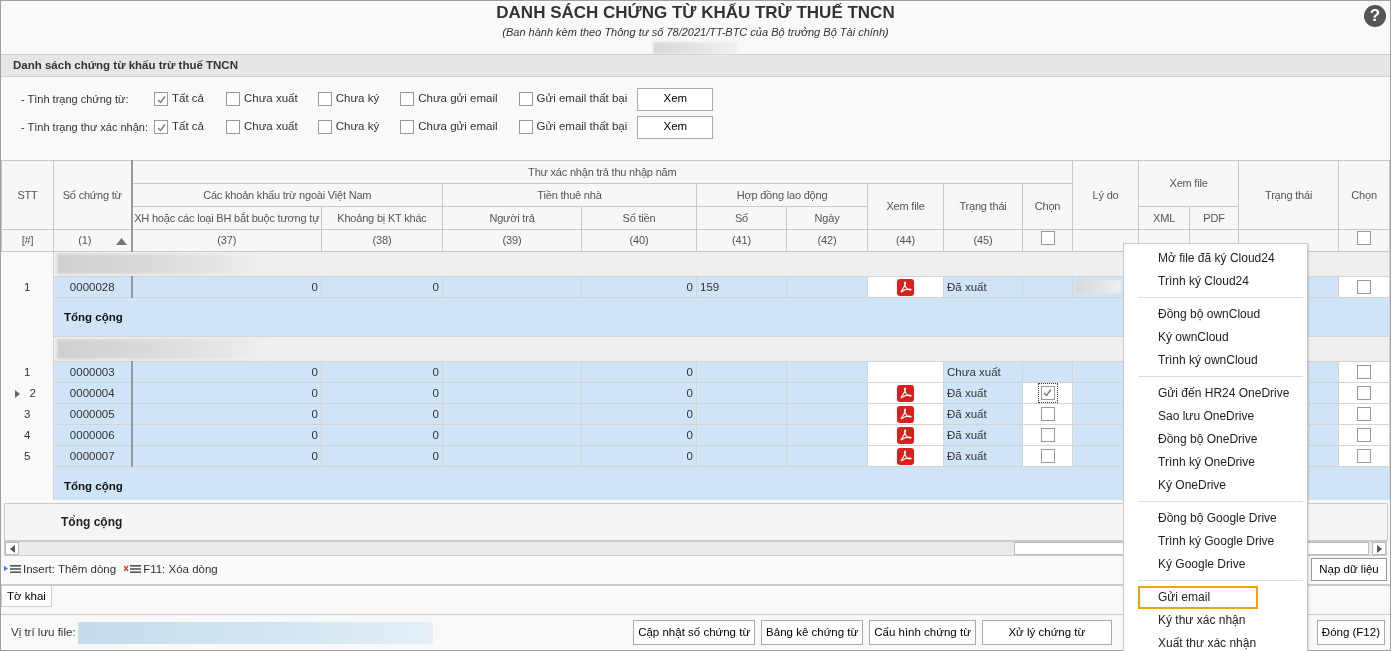  What do you see at coordinates (1199, 281) in the screenshot?
I see `menu-item: Trình ký Cloud24` at bounding box center [1199, 281].